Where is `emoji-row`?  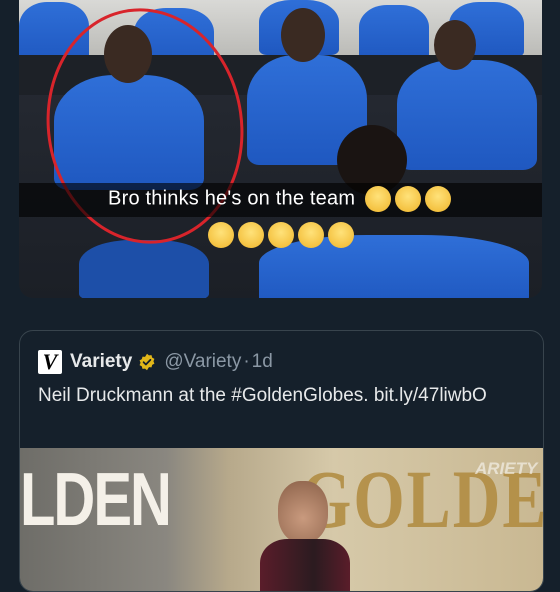
emoji-row is located at coordinates (280, 235).